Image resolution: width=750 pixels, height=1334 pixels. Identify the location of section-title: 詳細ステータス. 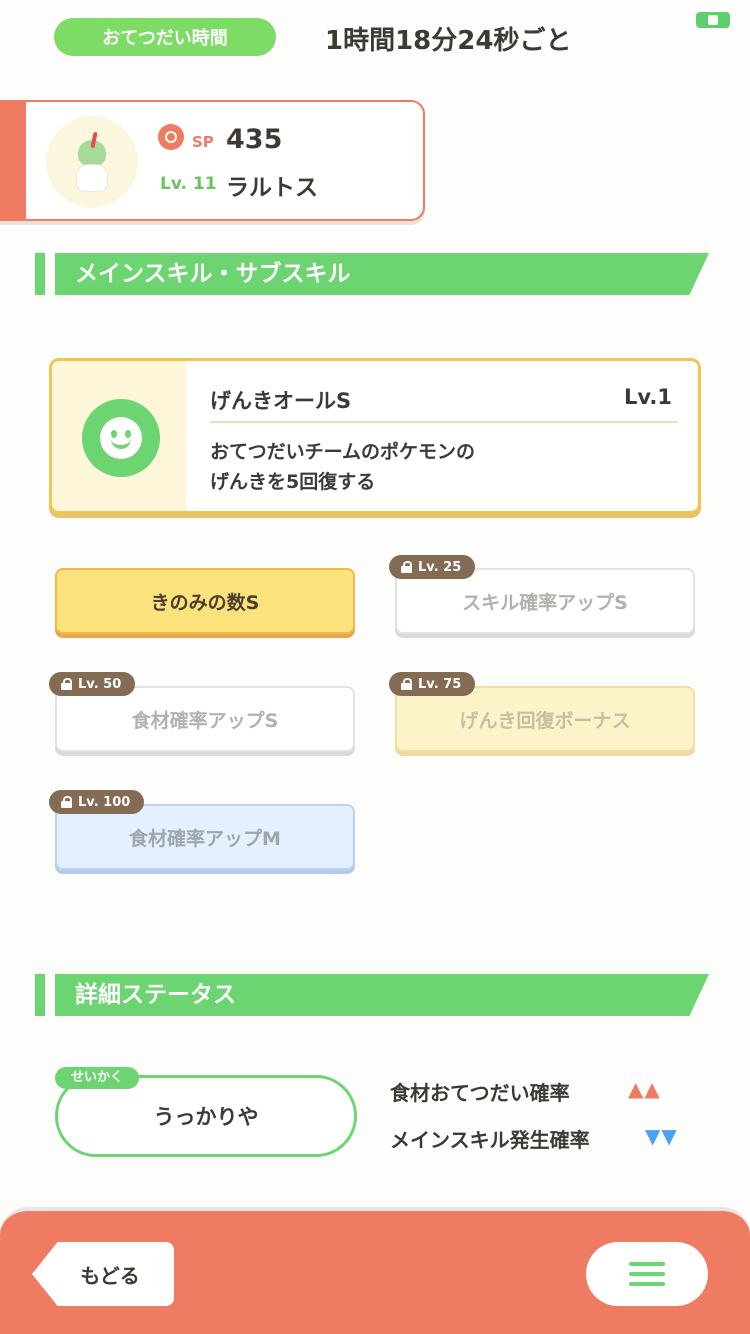
(382, 995).